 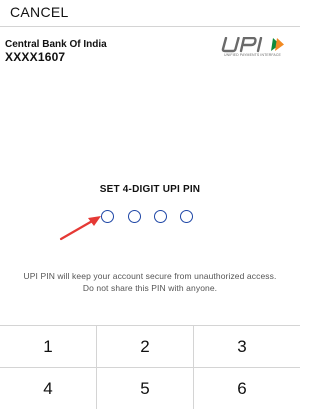 I want to click on keypad-row-2: 4 5 6, so click(x=150, y=387).